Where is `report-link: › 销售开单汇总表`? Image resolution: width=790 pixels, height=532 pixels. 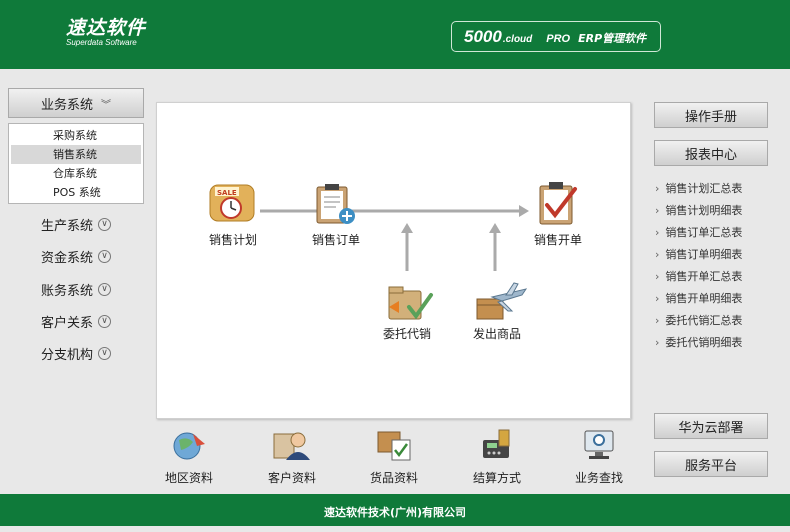 report-link: › 销售开单汇总表 is located at coordinates (698, 276).